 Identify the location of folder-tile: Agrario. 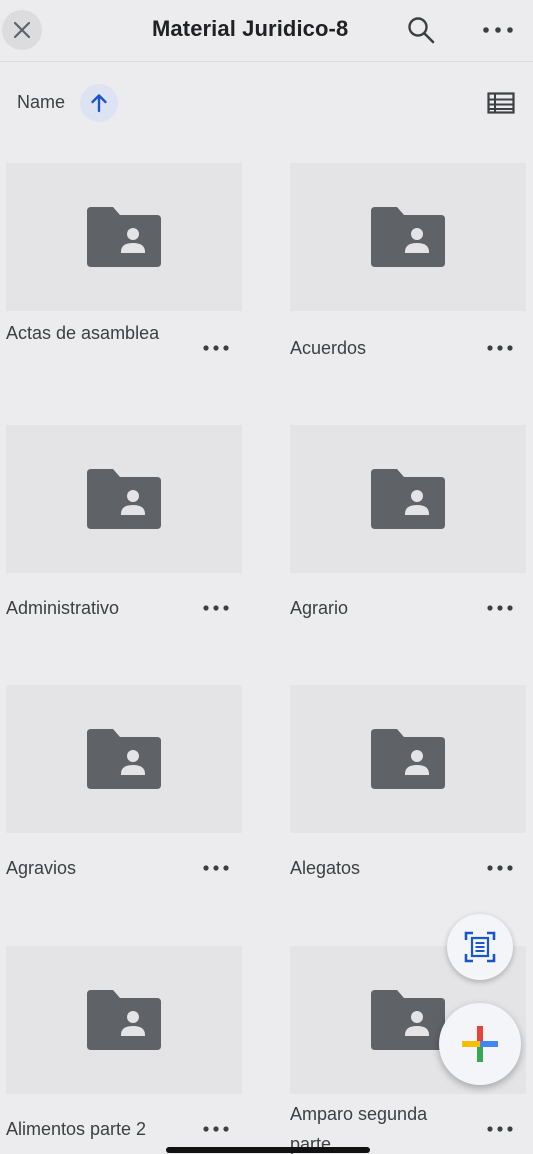
(411, 555).